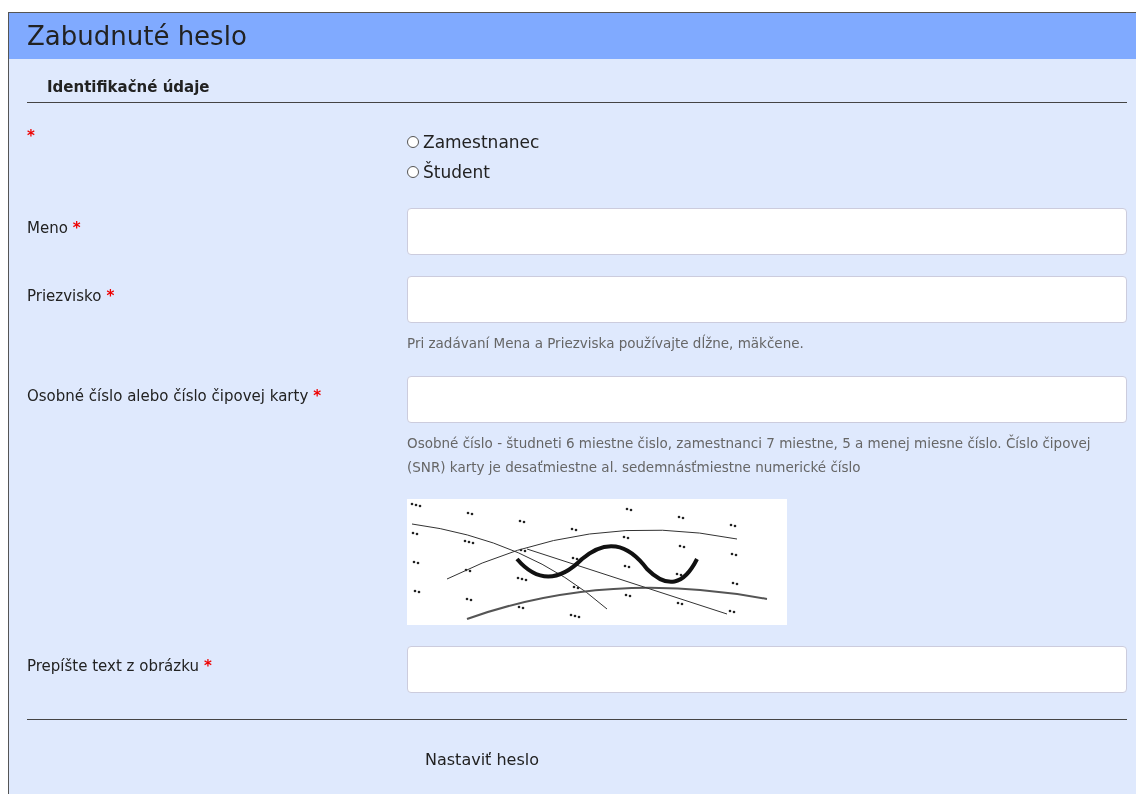 The width and height of the screenshot is (1136, 794). I want to click on radio-option: Študent, so click(448, 172).